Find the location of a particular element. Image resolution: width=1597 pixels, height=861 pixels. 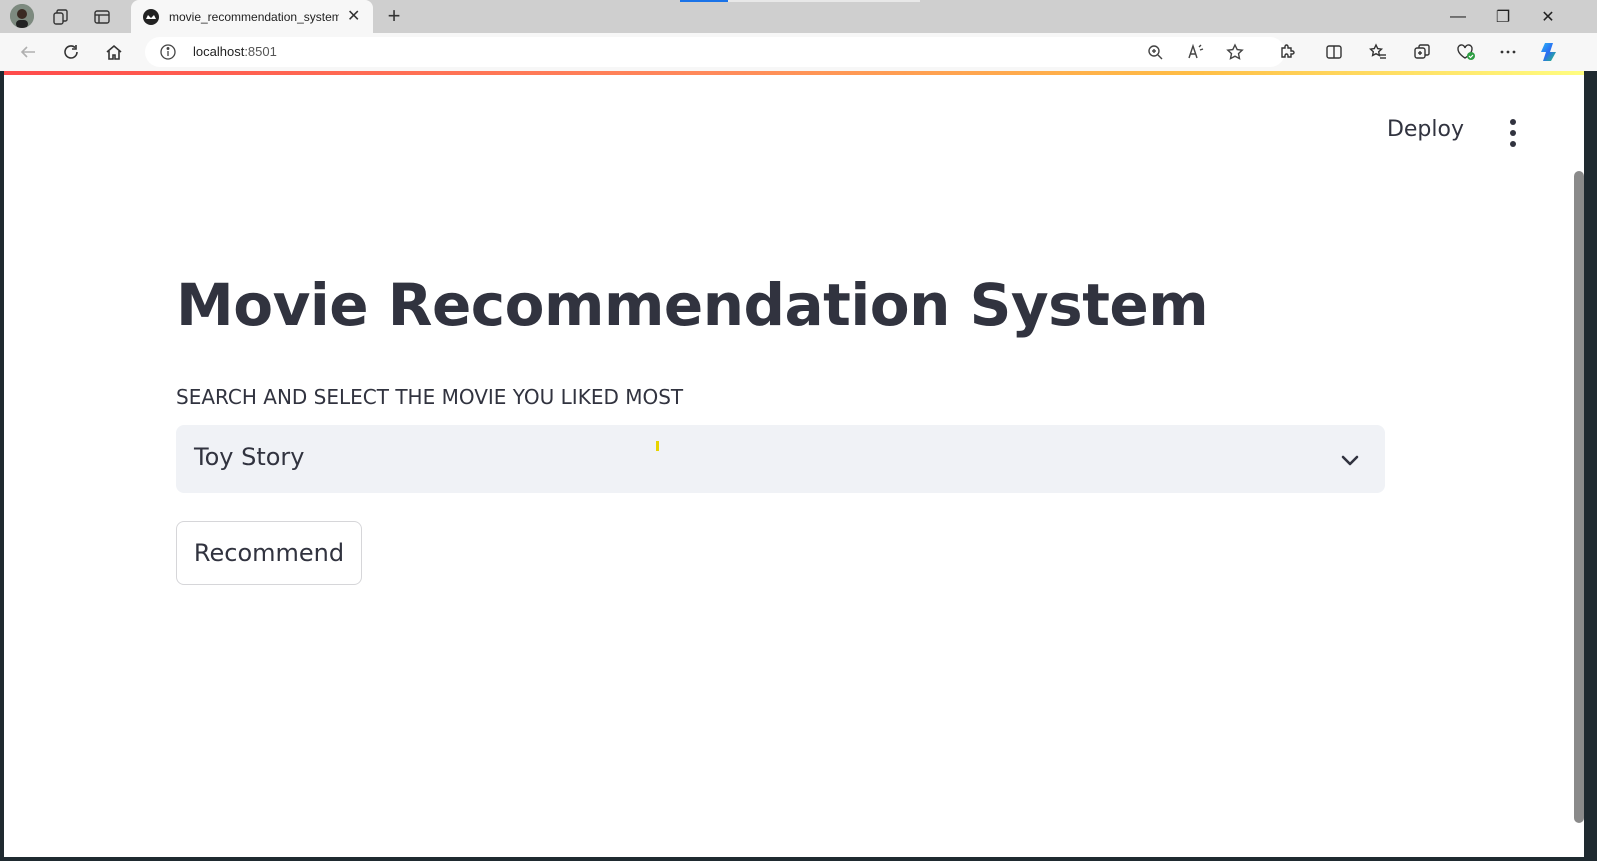

mouse-cursor-marker is located at coordinates (657, 446).